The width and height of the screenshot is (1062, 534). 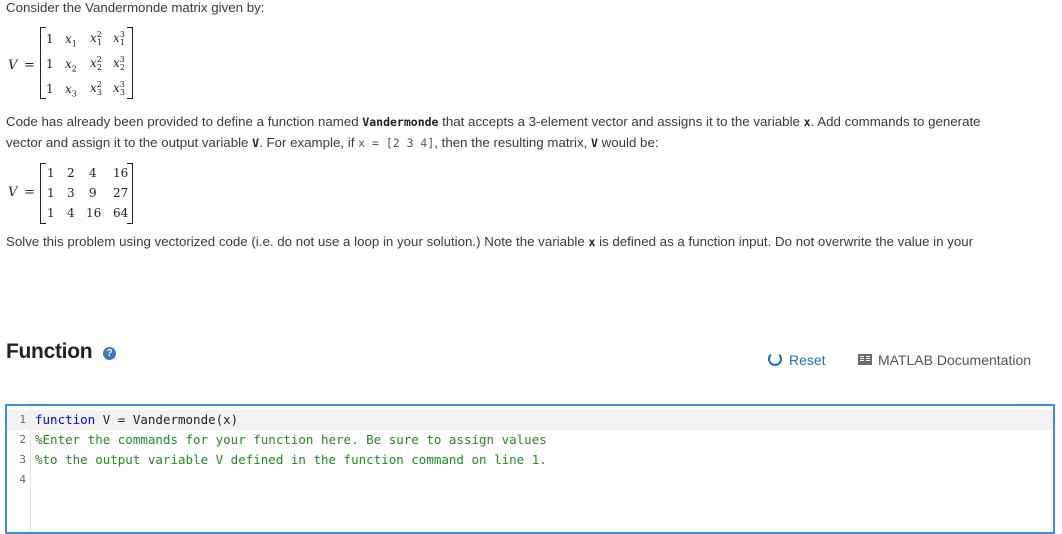 I want to click on matrix-cell: x22, so click(x=96, y=64).